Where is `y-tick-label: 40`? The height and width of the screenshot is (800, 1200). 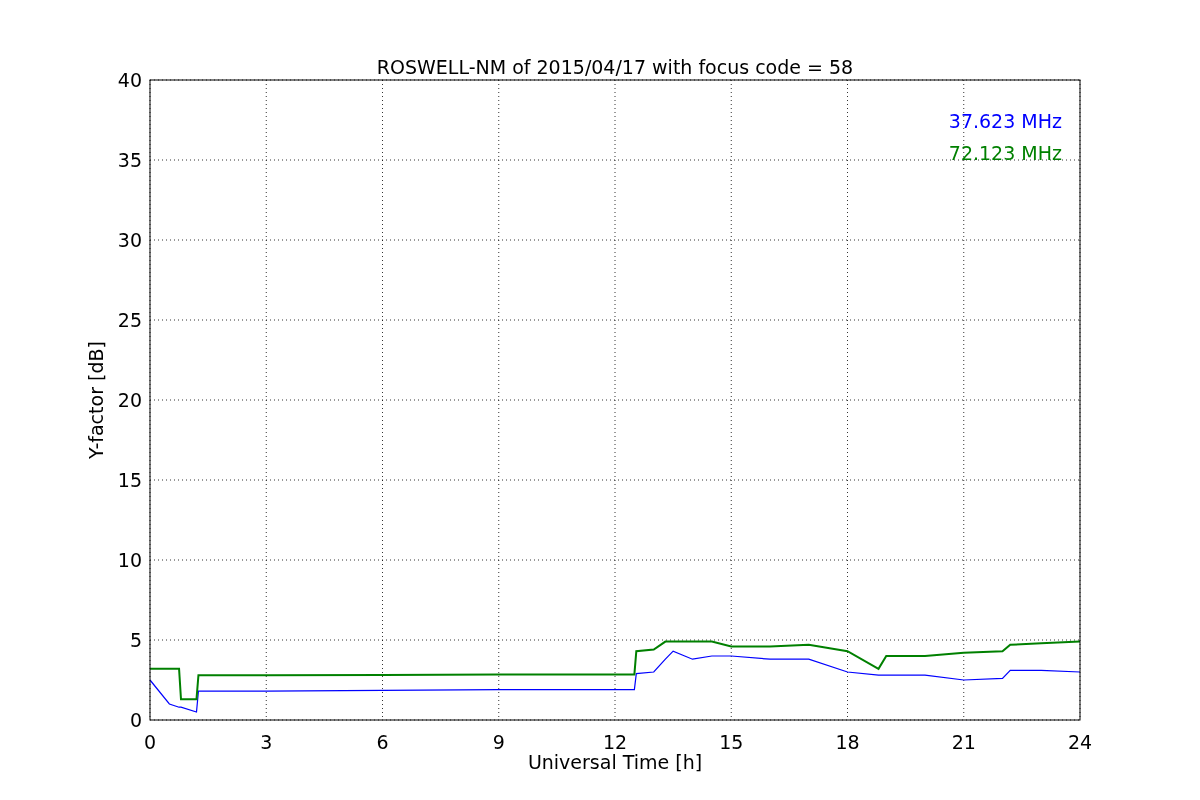 y-tick-label: 40 is located at coordinates (129, 80).